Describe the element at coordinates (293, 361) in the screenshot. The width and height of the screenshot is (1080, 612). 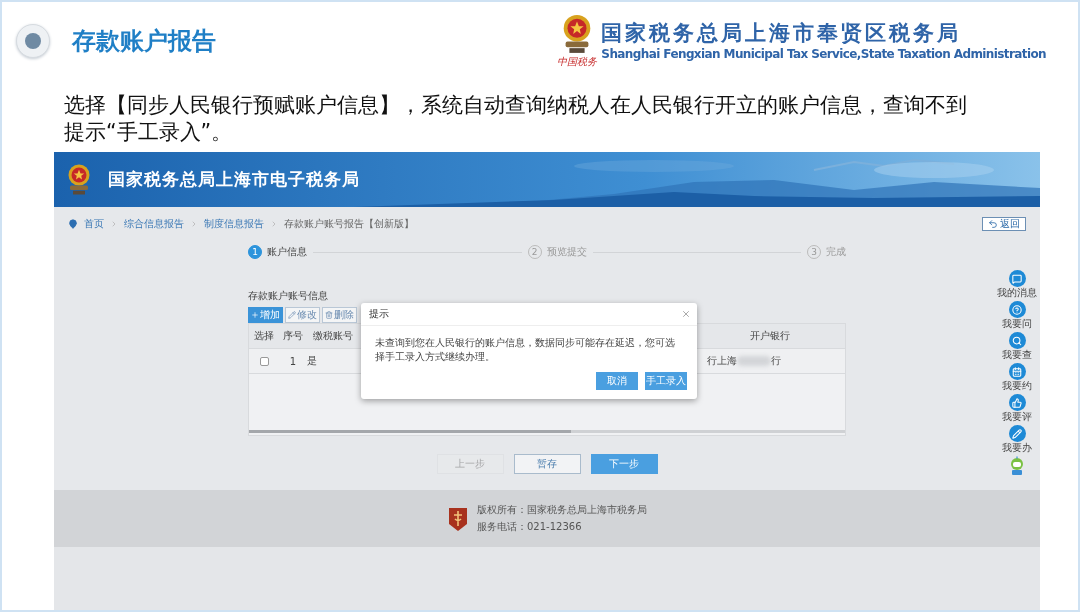
I see `table-cell-text: 1` at that location.